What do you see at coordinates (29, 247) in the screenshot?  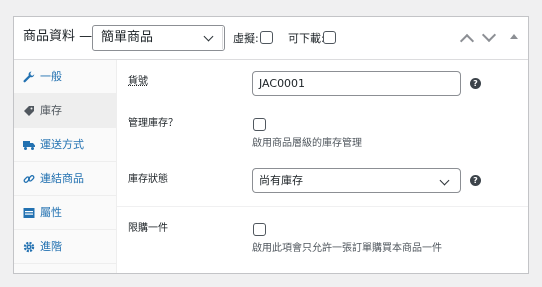 I see `gear-icon` at bounding box center [29, 247].